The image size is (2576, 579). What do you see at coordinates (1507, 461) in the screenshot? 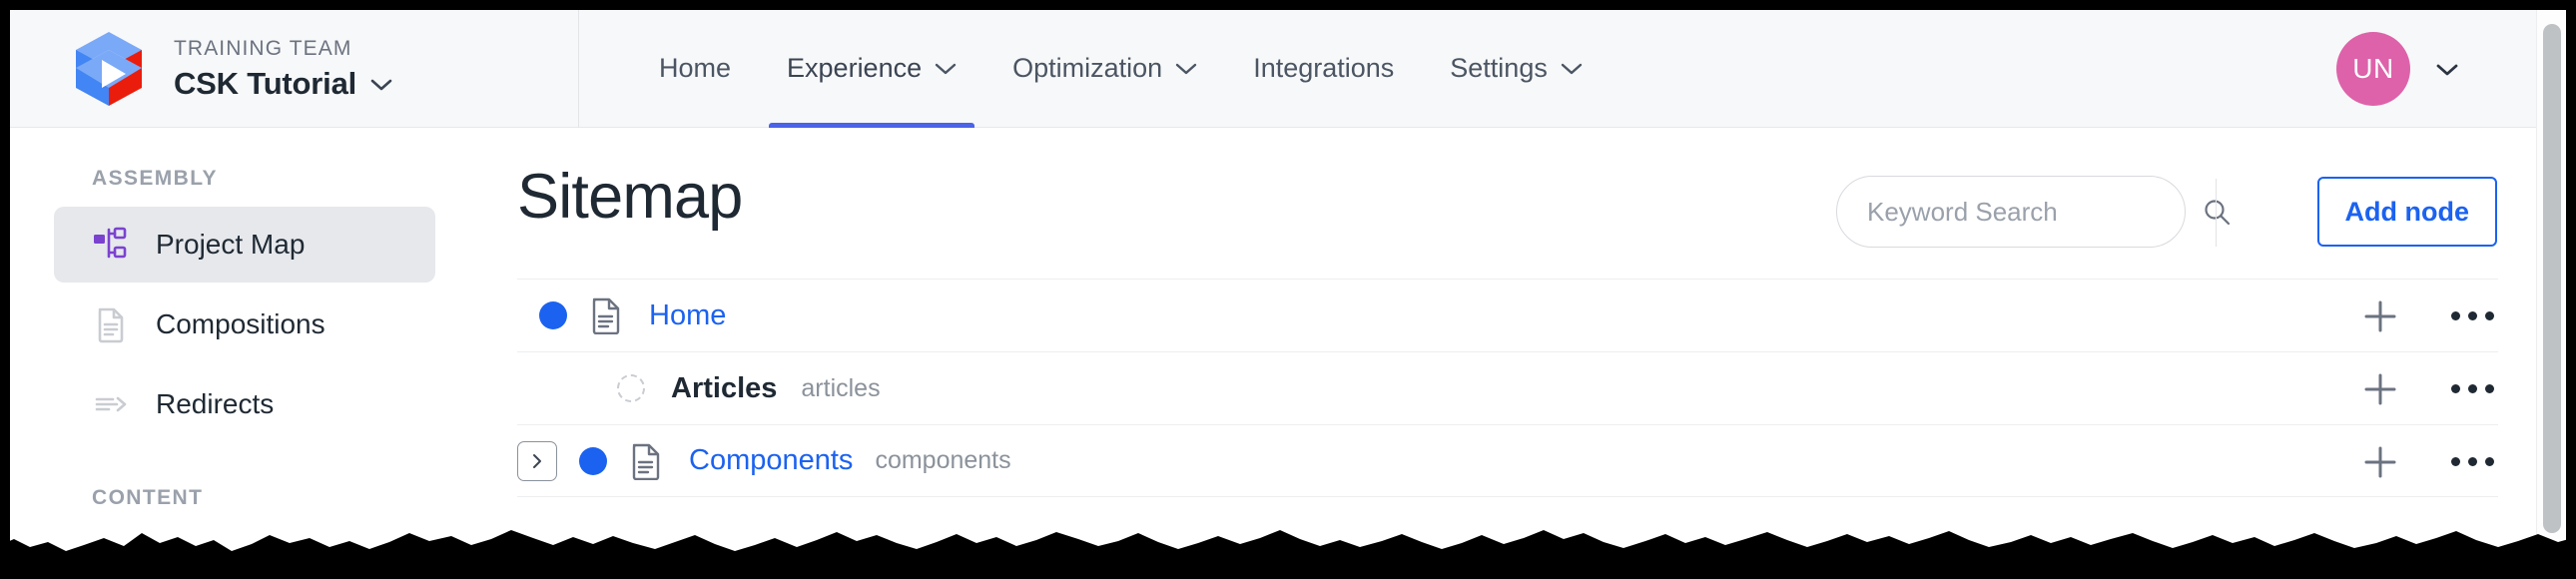
I see `table-row: Components components` at bounding box center [1507, 461].